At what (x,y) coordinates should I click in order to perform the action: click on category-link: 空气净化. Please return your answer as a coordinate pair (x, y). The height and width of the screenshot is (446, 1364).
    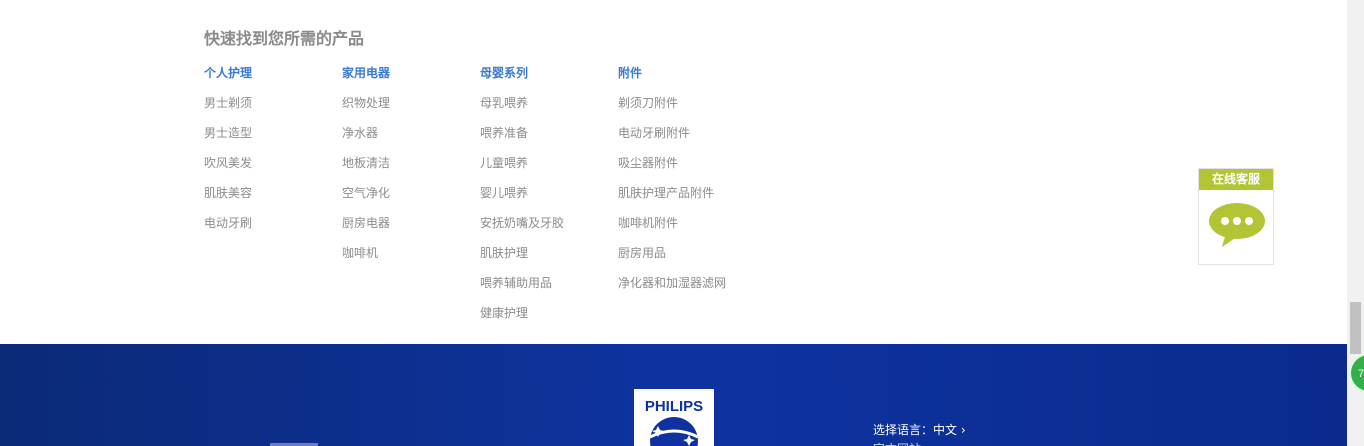
    Looking at the image, I should click on (412, 199).